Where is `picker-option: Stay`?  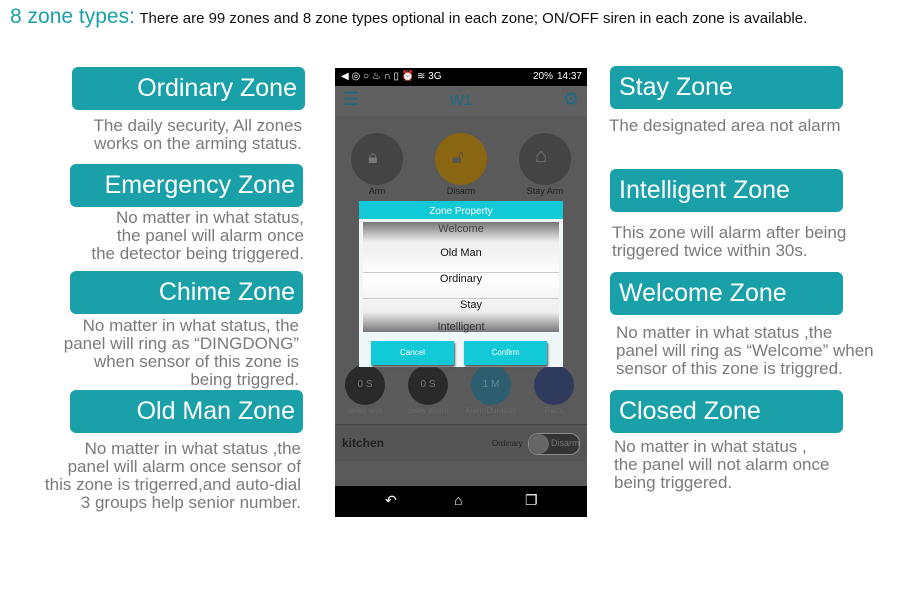 picker-option: Stay is located at coordinates (461, 304).